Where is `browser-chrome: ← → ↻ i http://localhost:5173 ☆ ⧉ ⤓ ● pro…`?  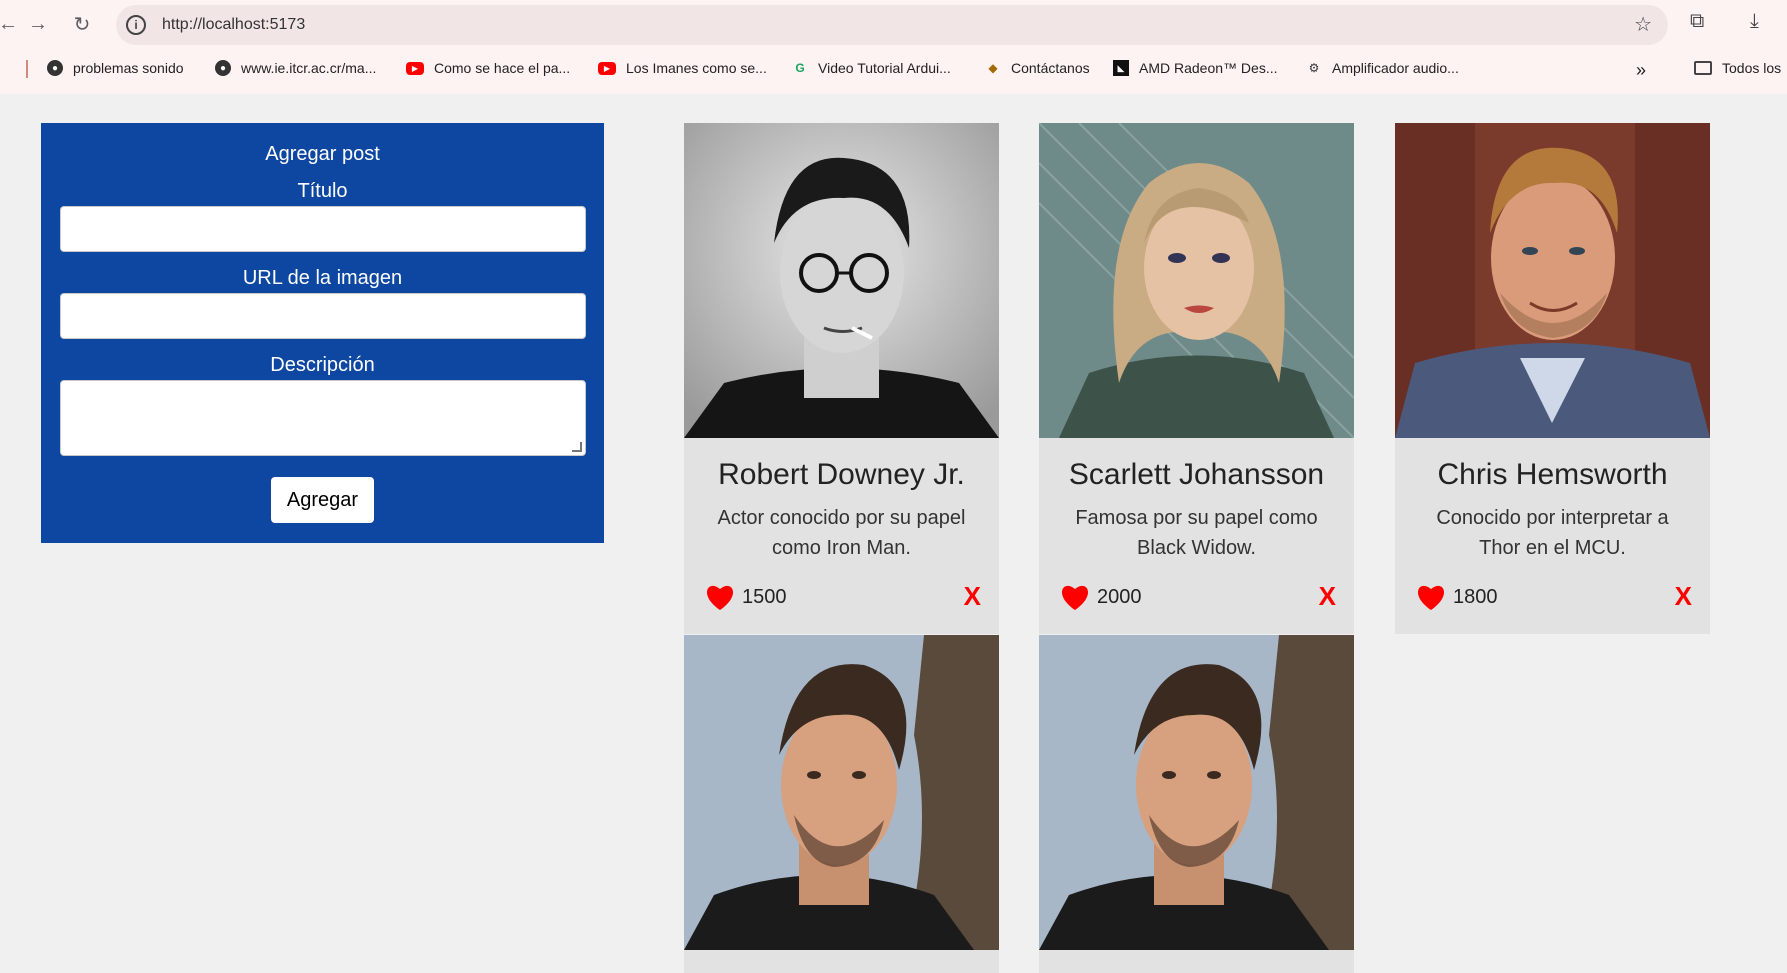
browser-chrome: ← → ↻ i http://localhost:5173 ☆ ⧉ ⤓ ● pro… is located at coordinates (893, 47).